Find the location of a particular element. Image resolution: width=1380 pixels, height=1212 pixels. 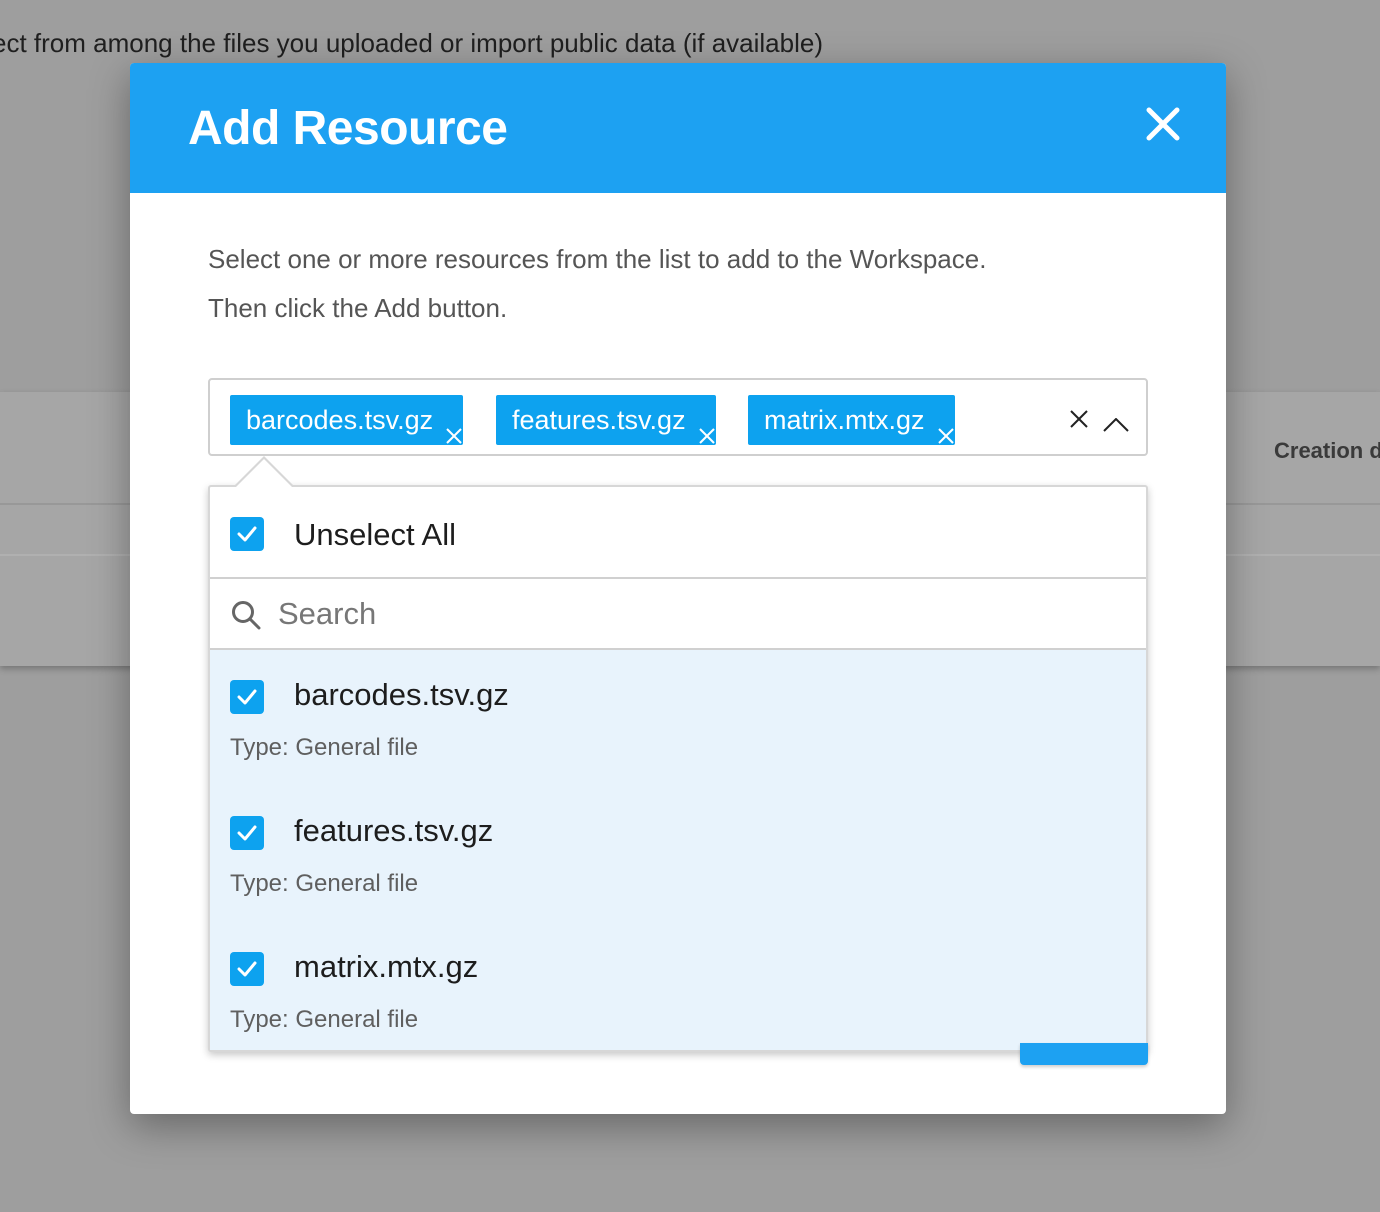

option-name: features.tsv.gz is located at coordinates (394, 830).